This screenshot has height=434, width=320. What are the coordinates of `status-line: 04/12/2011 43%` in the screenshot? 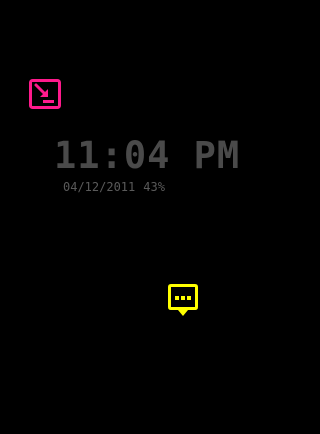 It's located at (114, 187).